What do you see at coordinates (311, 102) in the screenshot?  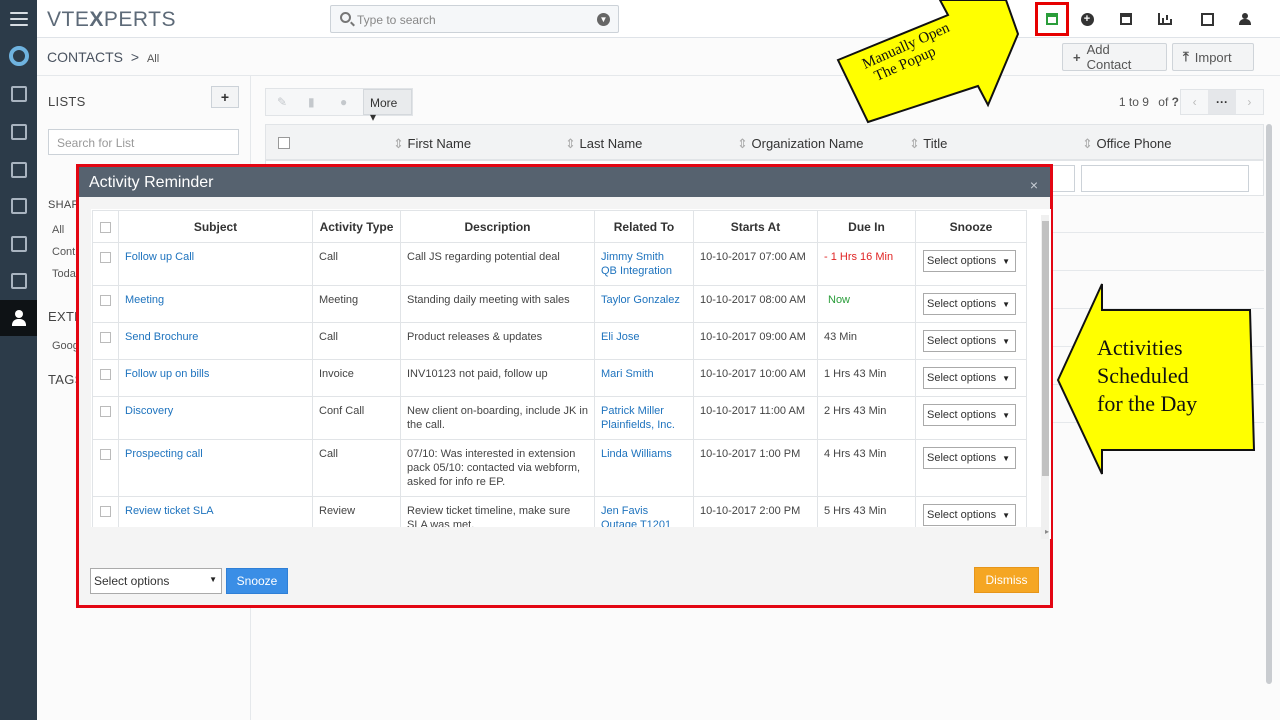 I see `delete-icon: ▮` at bounding box center [311, 102].